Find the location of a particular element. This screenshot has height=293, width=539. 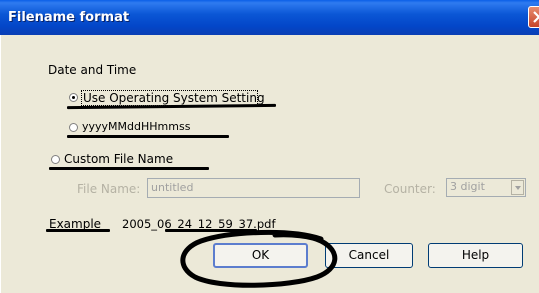

chevron-down-icon is located at coordinates (517, 187).